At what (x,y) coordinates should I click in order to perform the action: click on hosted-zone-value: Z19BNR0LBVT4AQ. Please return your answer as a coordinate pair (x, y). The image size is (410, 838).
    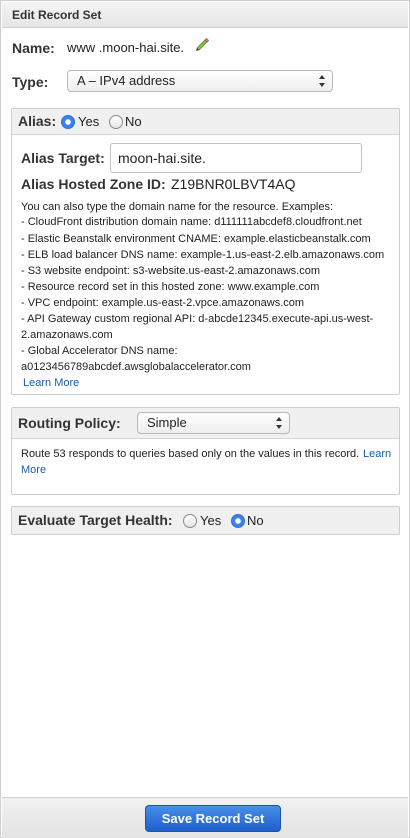
    Looking at the image, I should click on (233, 184).